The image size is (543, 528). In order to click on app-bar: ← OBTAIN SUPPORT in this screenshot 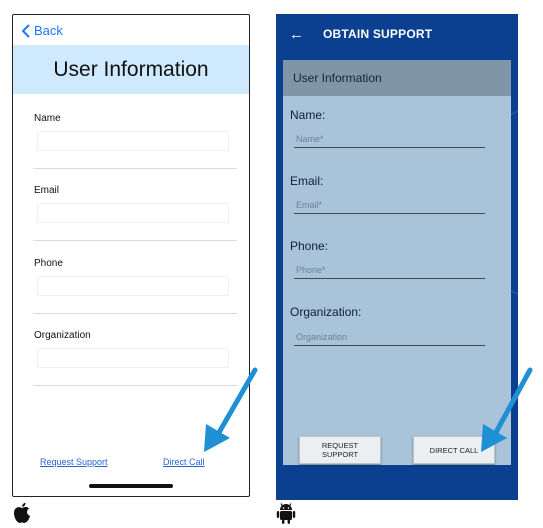, I will do `click(397, 34)`.